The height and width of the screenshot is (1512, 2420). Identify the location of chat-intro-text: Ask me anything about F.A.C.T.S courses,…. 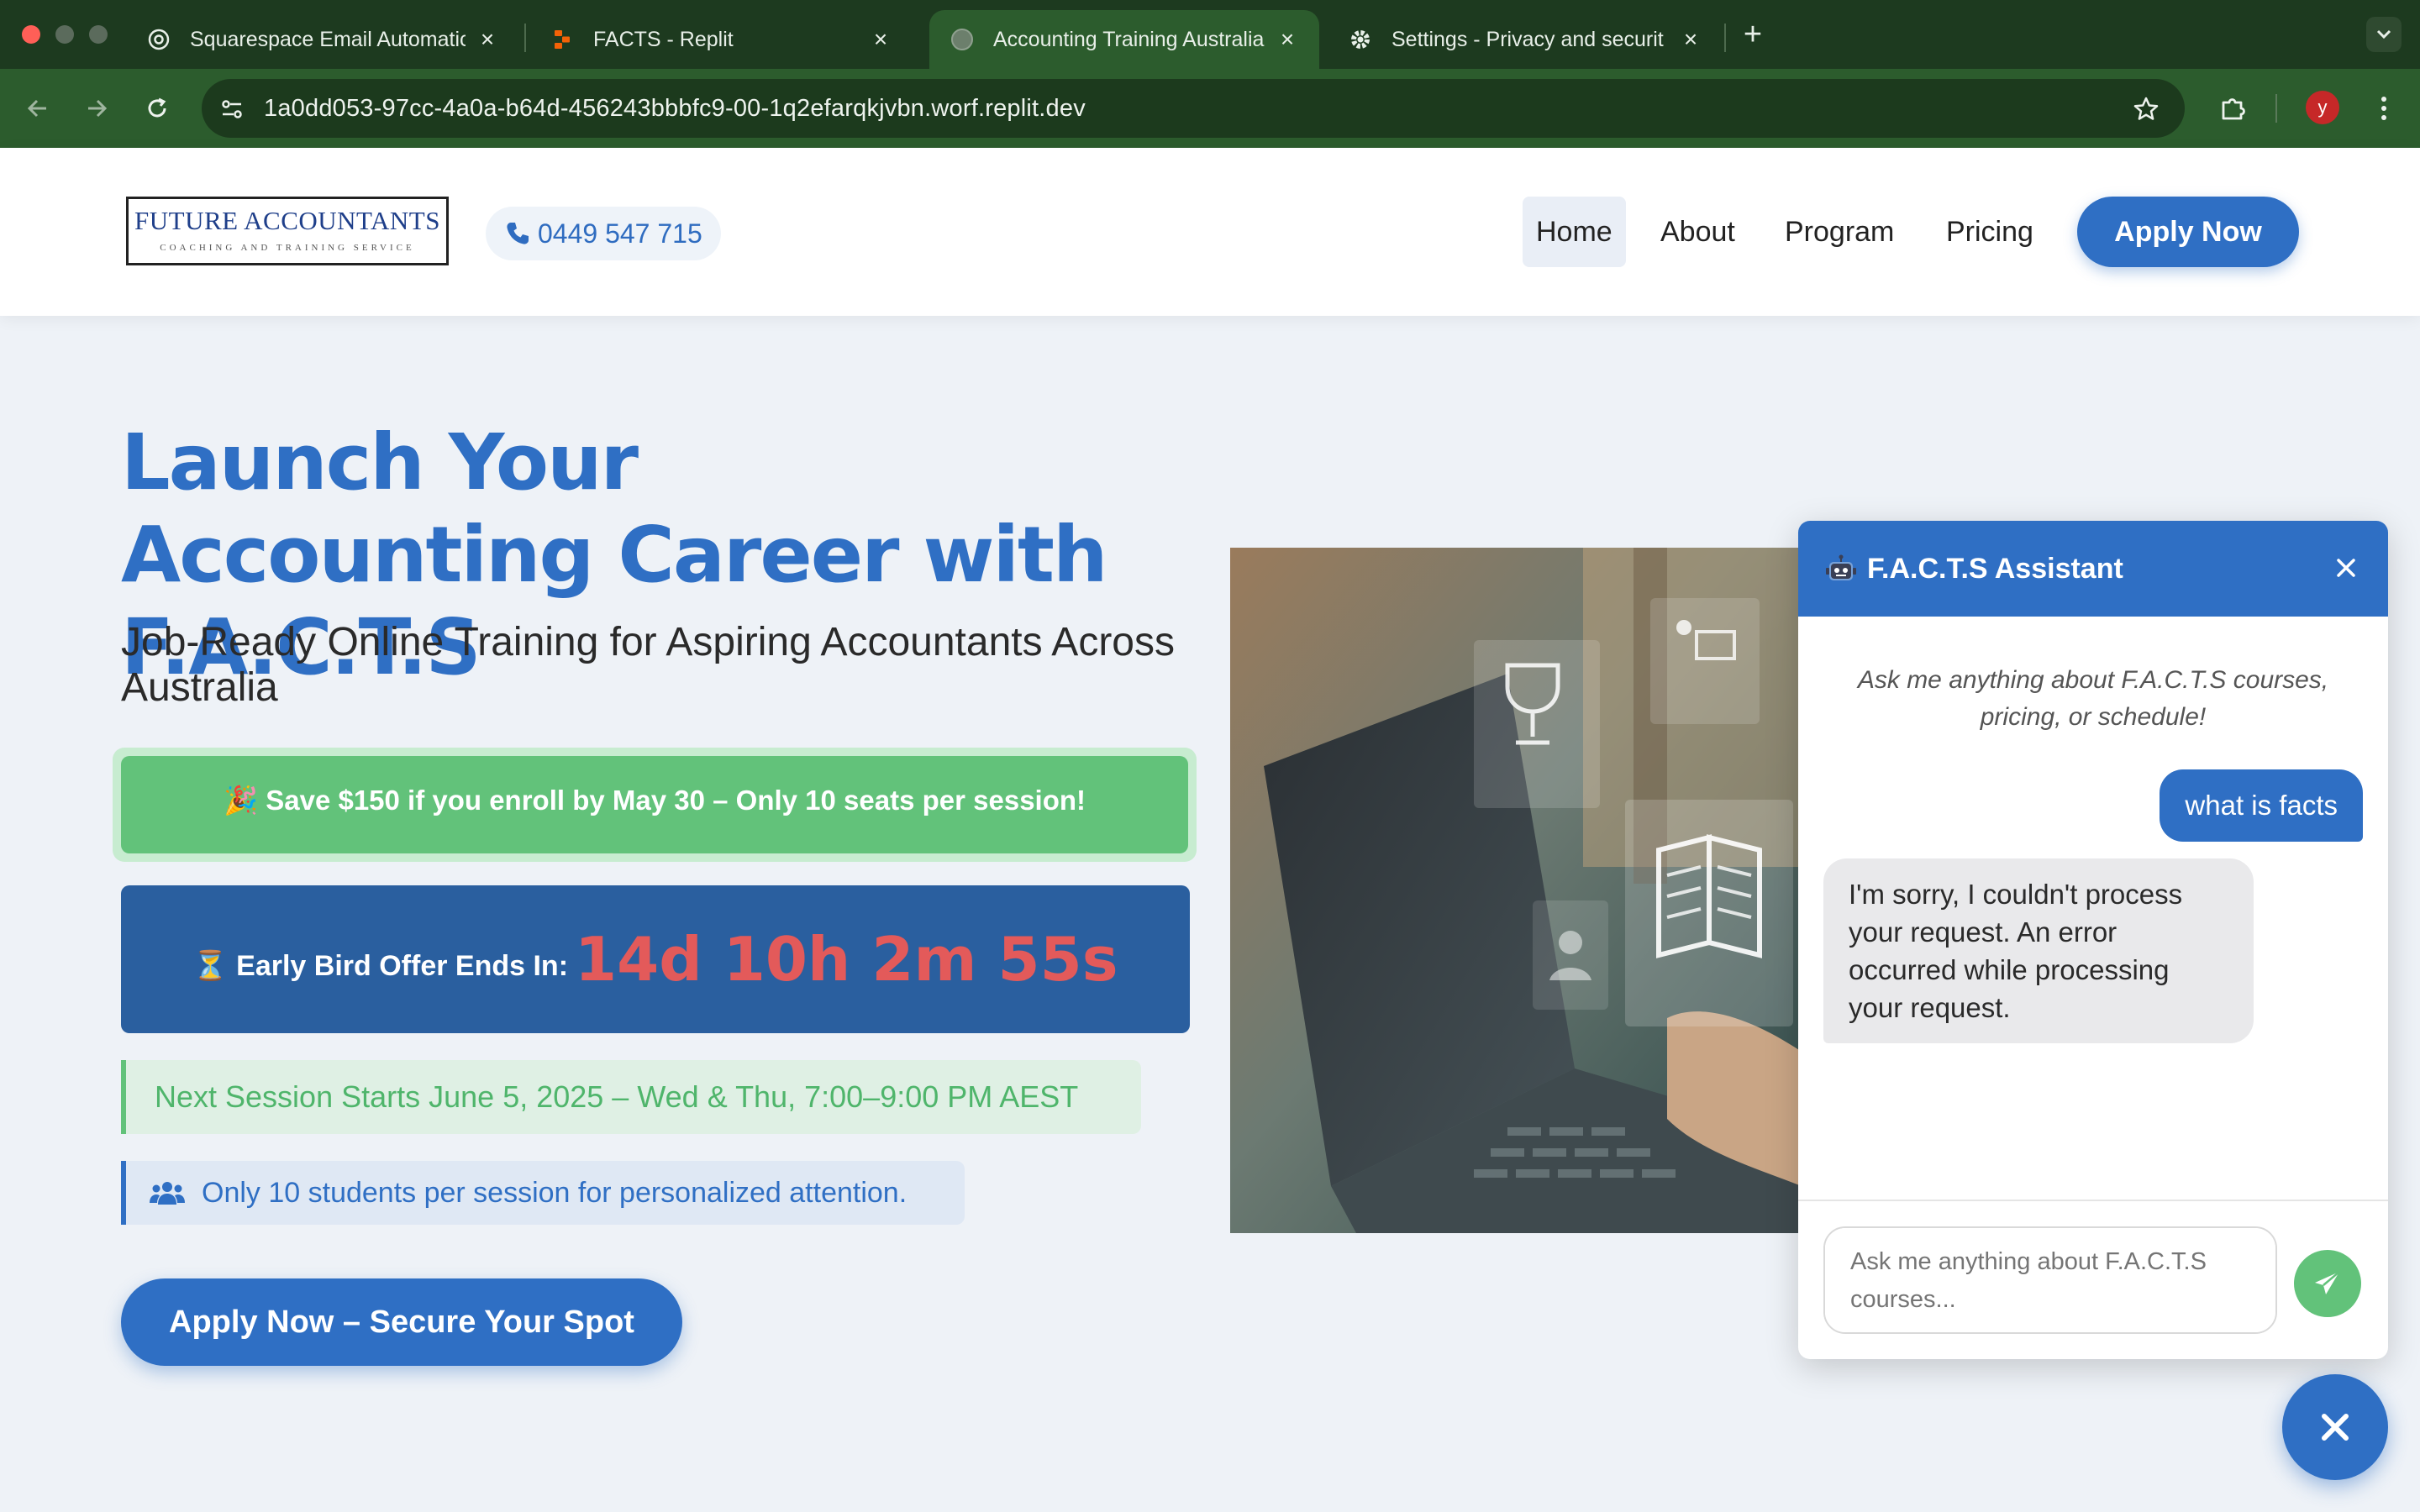
(2093, 698).